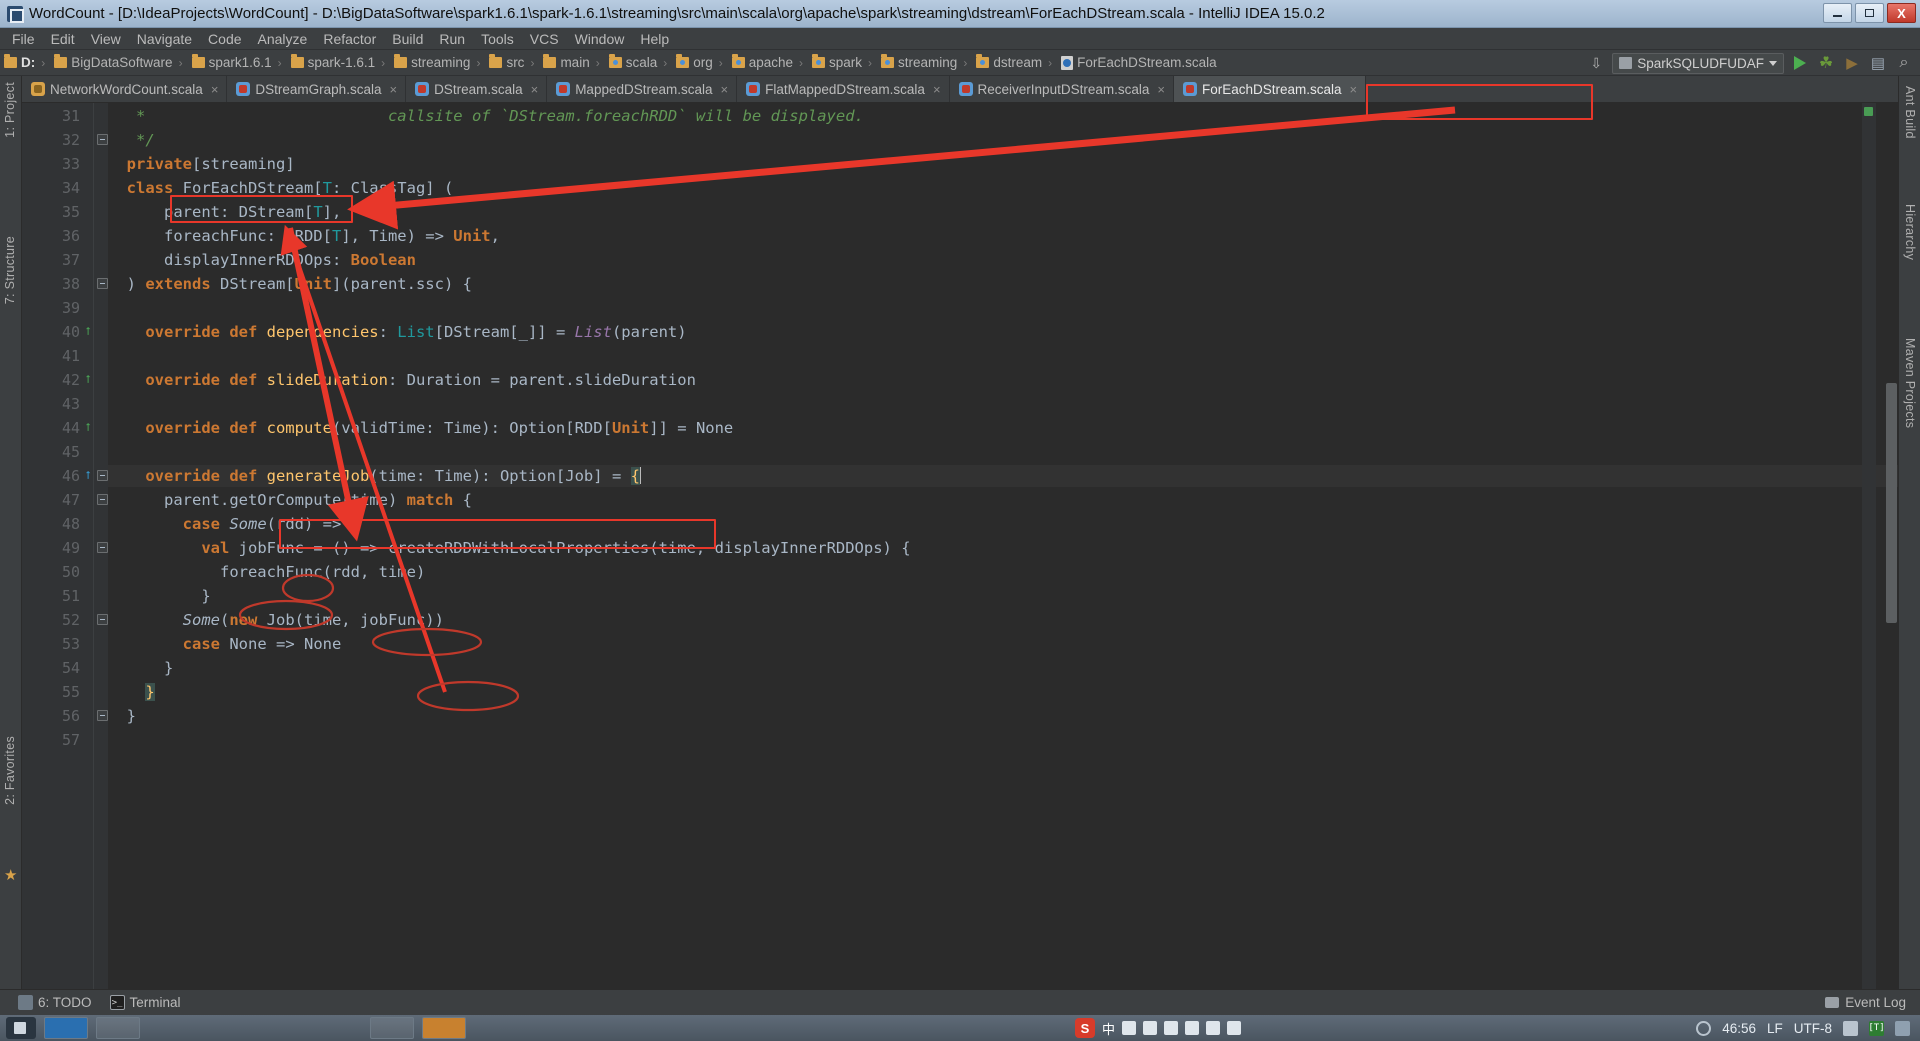 This screenshot has height=1041, width=1920. I want to click on line-separator: LF, so click(1775, 1028).